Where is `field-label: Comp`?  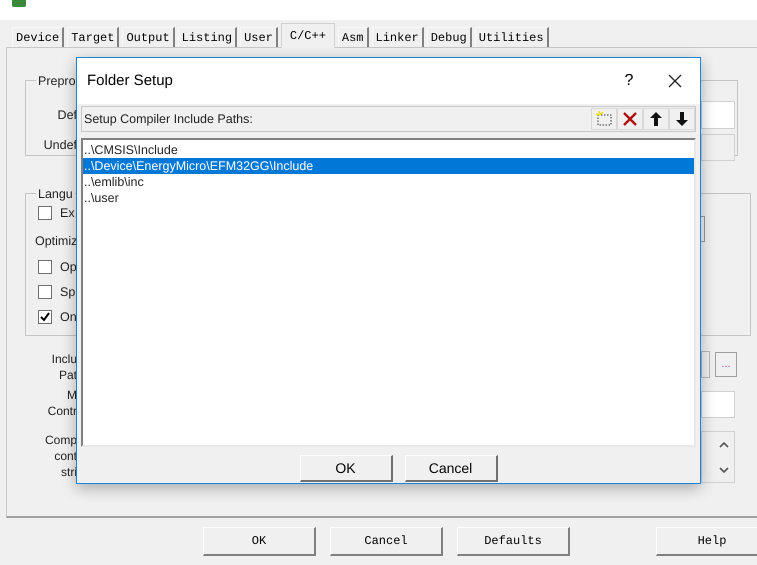 field-label: Comp is located at coordinates (60, 440).